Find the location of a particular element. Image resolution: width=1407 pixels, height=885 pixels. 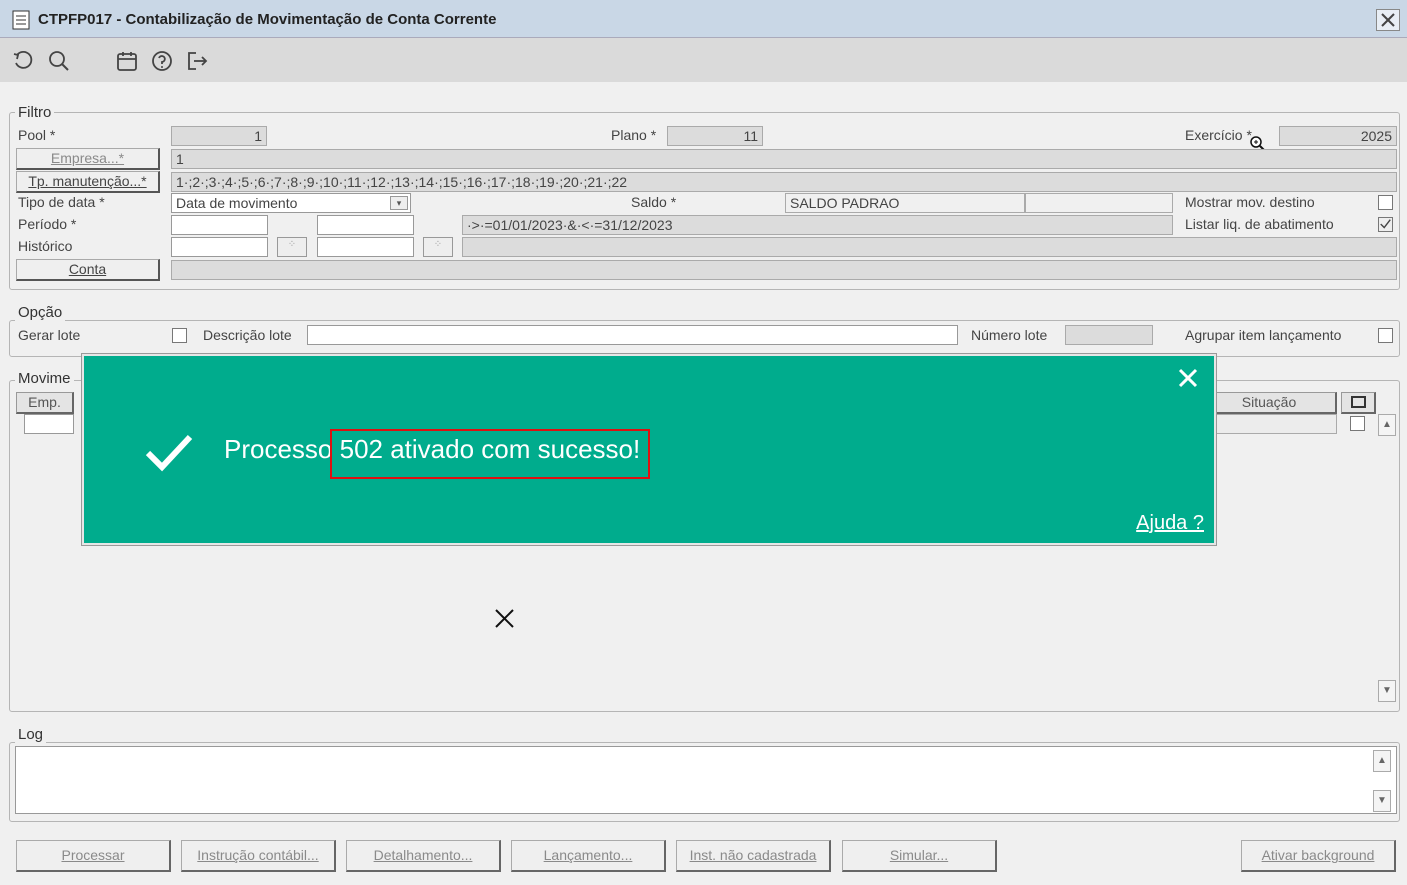

historico-label: Histórico is located at coordinates (45, 246).